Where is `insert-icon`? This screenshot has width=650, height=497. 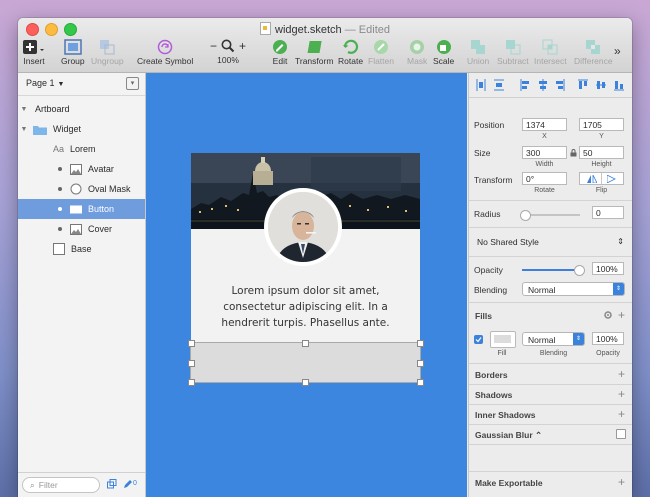 insert-icon is located at coordinates (34, 47).